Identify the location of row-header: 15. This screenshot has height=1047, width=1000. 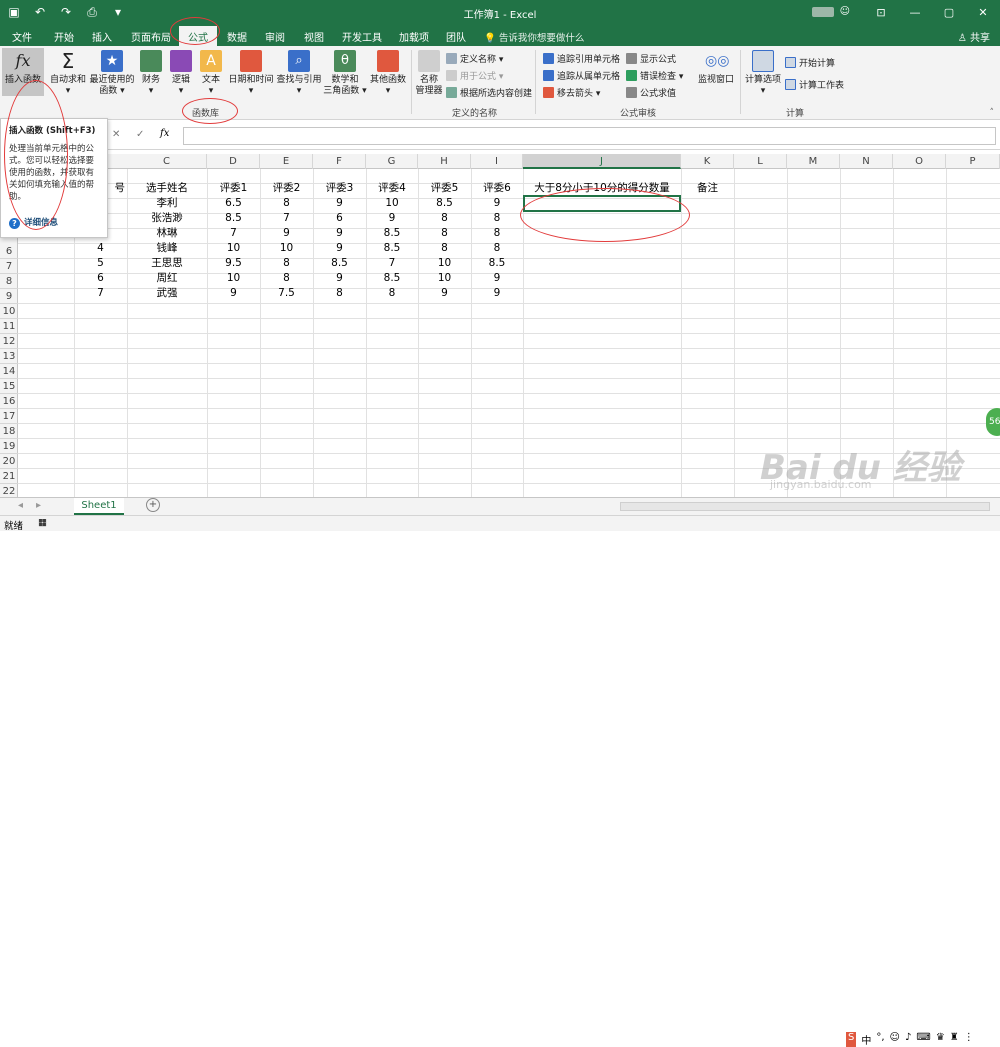
(9, 386).